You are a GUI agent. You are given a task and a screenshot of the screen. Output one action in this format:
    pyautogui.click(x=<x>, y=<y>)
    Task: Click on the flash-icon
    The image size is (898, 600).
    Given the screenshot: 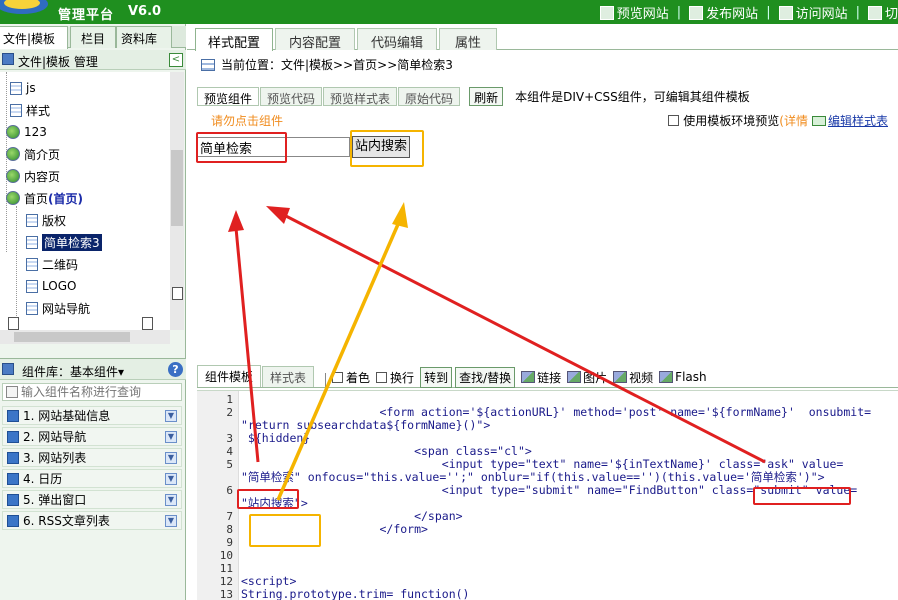 What is the action you would take?
    pyautogui.click(x=666, y=377)
    